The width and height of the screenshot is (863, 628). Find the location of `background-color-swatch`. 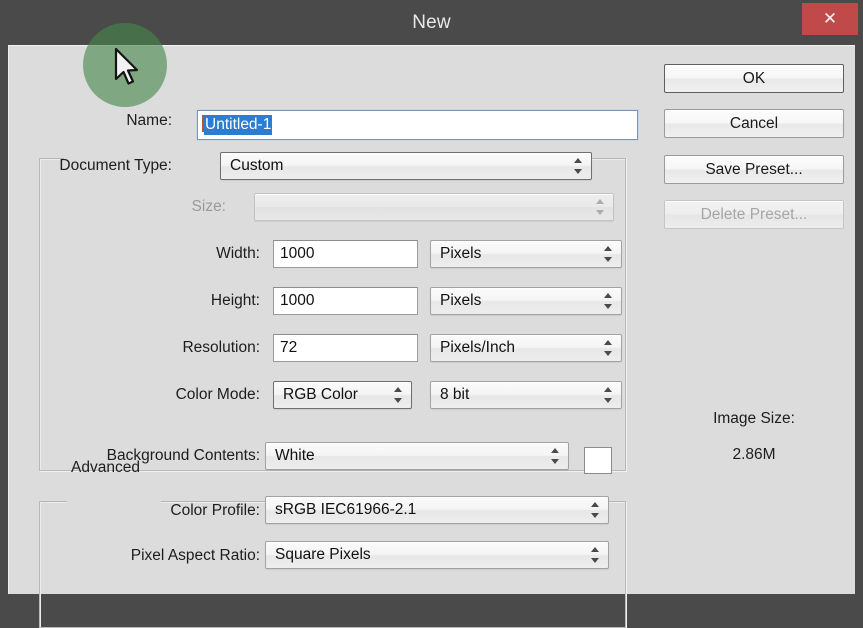

background-color-swatch is located at coordinates (598, 460).